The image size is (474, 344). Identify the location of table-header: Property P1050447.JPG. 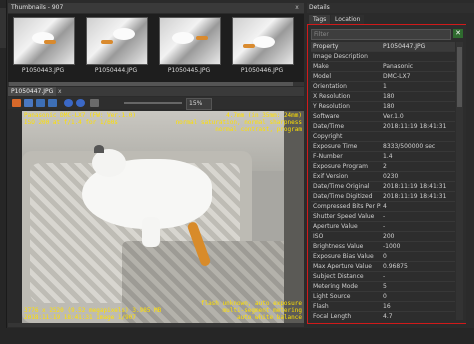
(383, 47).